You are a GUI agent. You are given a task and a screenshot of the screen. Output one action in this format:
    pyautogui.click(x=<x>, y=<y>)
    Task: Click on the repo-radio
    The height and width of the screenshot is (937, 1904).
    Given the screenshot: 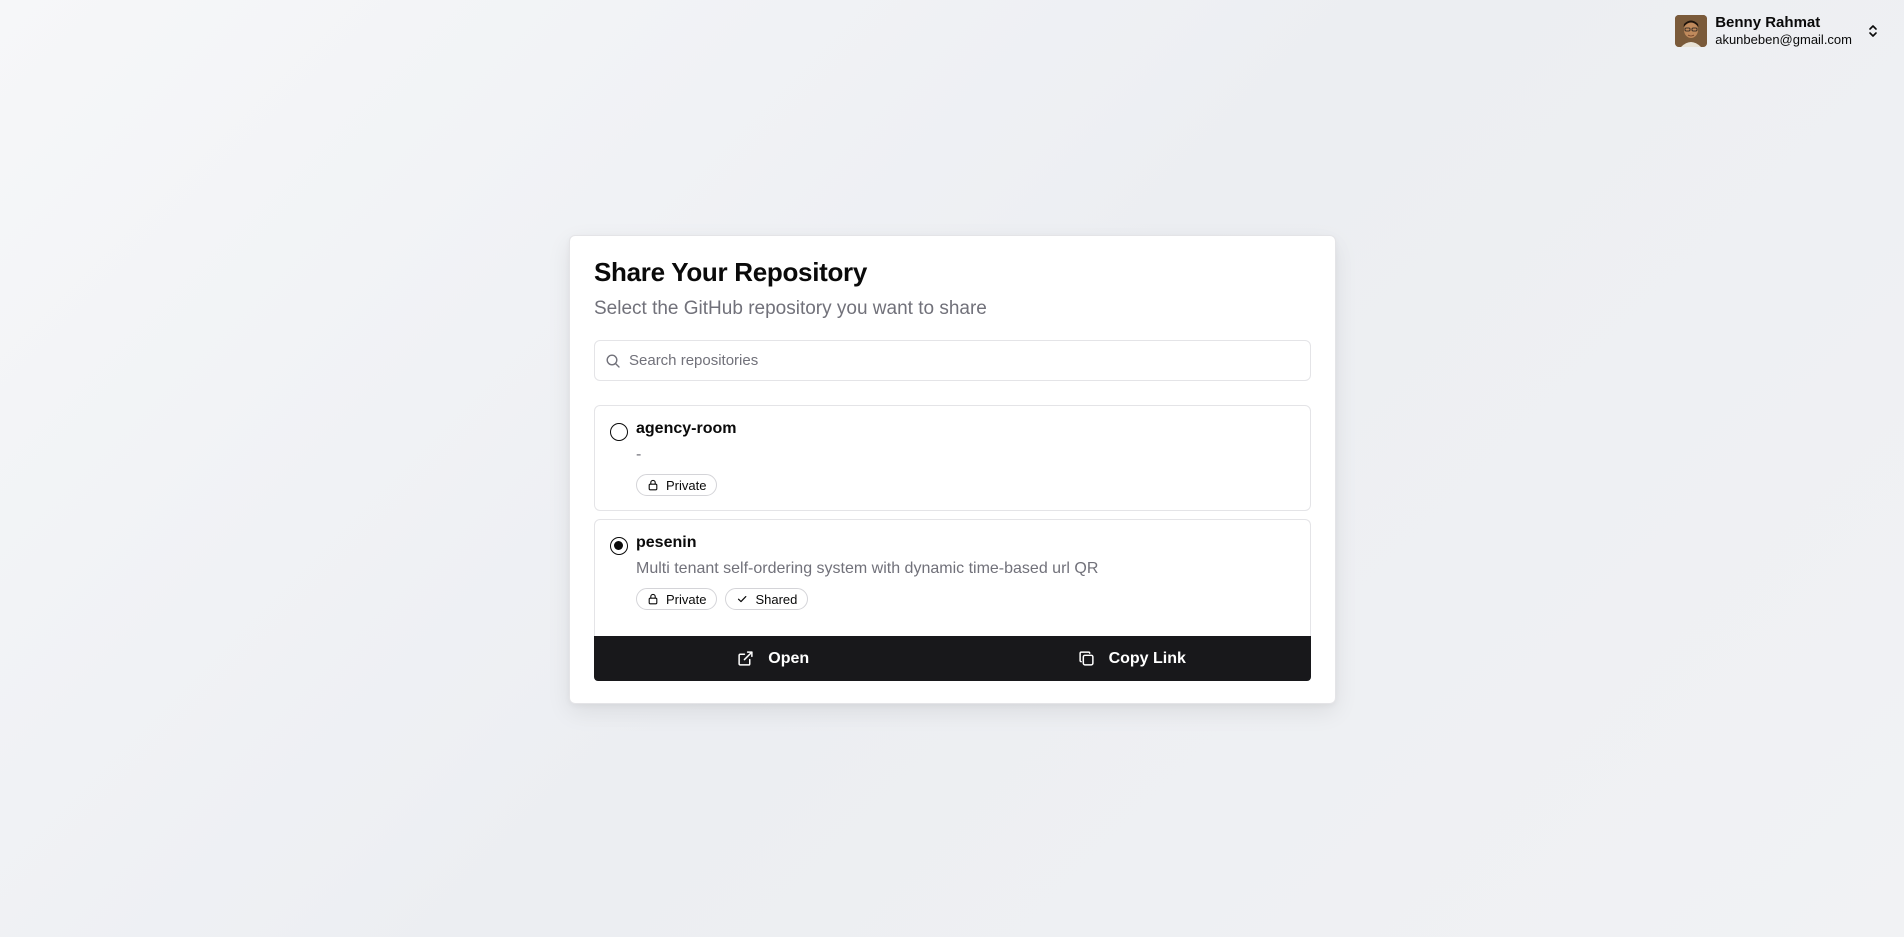 What is the action you would take?
    pyautogui.click(x=619, y=432)
    